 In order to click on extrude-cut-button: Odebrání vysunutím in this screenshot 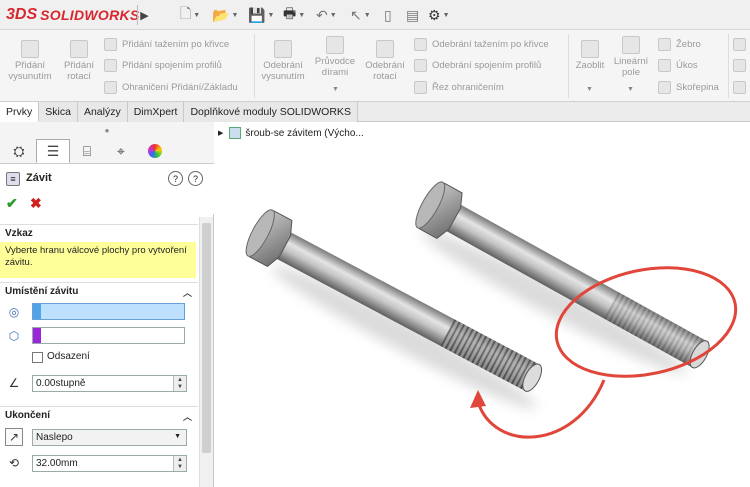, I will do `click(283, 61)`.